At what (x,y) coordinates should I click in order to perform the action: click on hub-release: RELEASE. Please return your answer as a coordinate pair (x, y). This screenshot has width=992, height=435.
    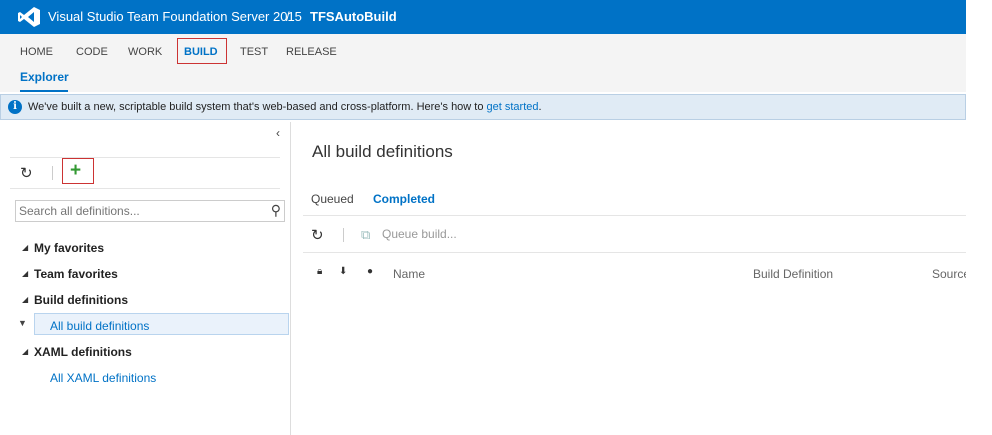
    Looking at the image, I should click on (311, 52).